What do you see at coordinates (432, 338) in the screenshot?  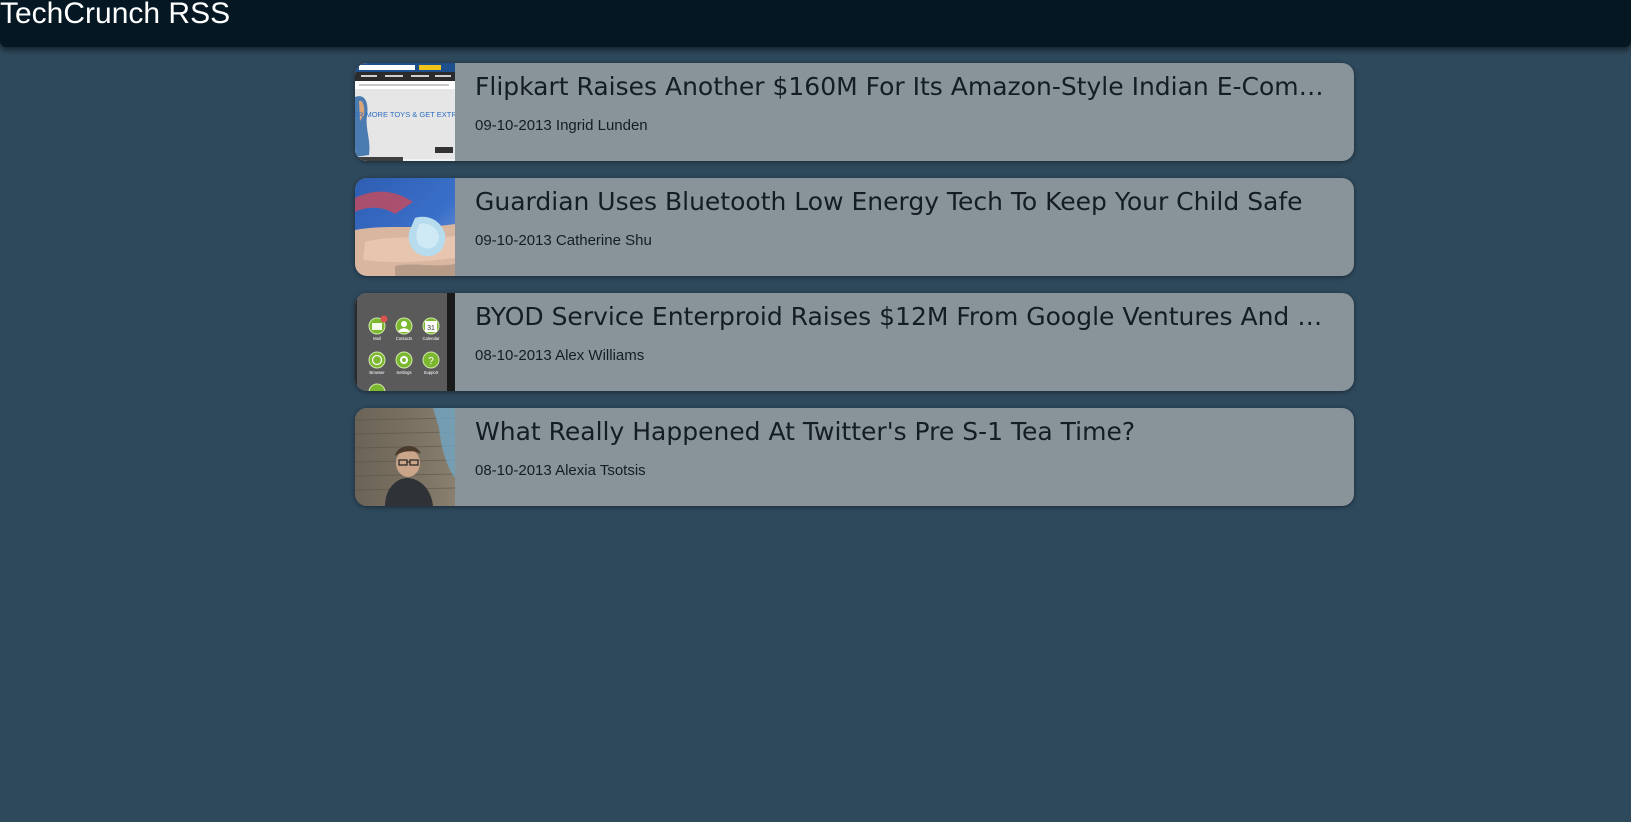 I see `app-label: Calendar` at bounding box center [432, 338].